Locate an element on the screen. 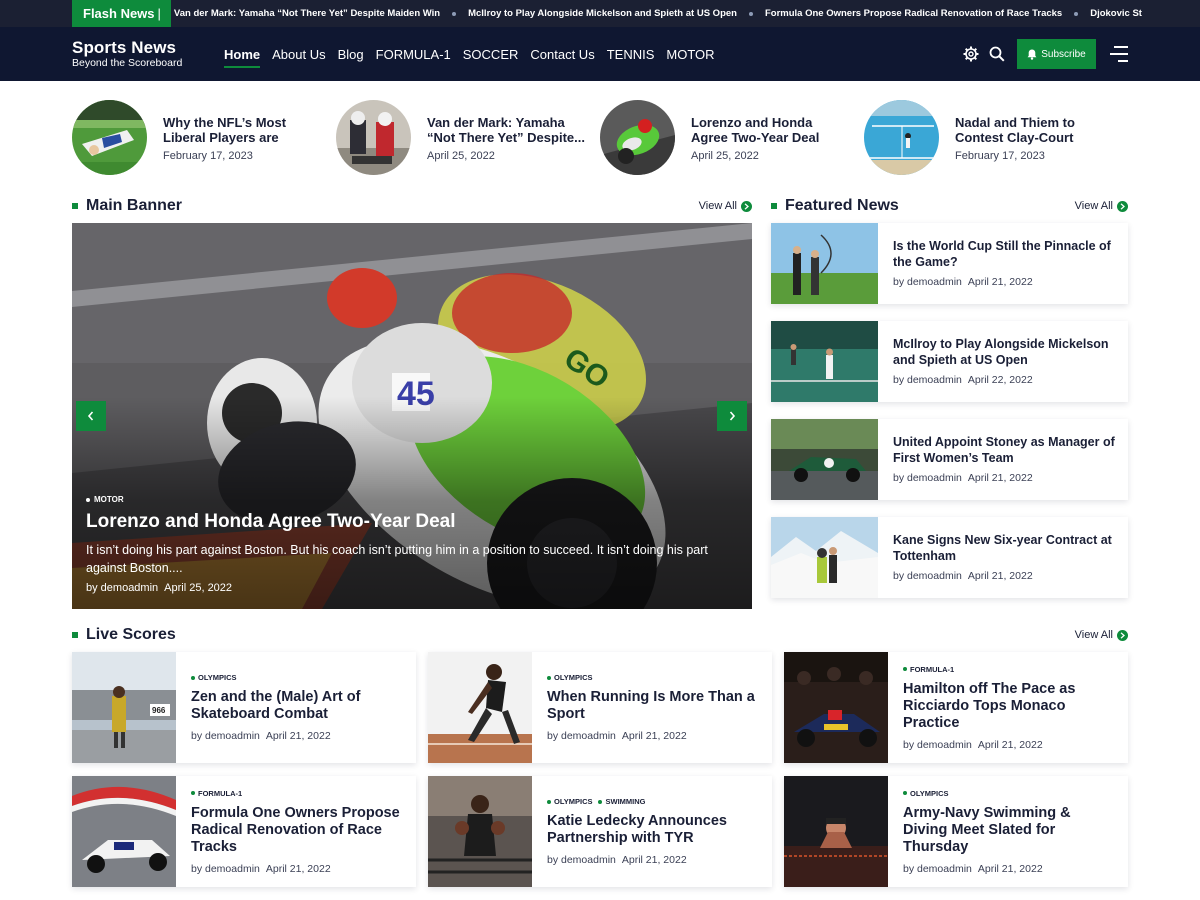 This screenshot has width=1200, height=900. live-scores-view-all: View All is located at coordinates (1101, 635).